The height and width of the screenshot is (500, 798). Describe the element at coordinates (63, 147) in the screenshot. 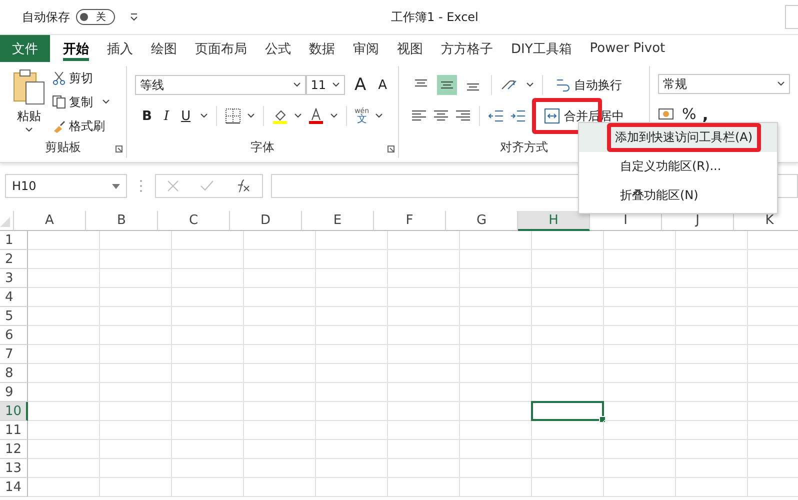

I see `group-label: 剪贴板` at that location.